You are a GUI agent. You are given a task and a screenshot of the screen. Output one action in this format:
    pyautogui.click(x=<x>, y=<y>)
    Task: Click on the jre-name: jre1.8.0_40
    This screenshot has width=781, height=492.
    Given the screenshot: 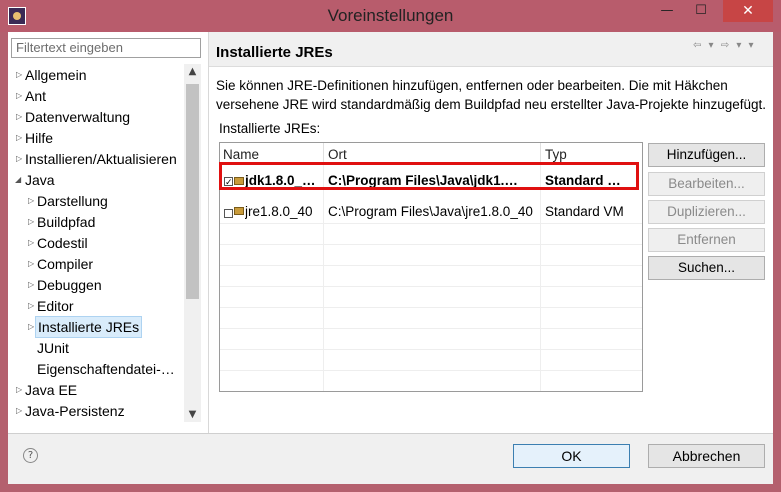 What is the action you would take?
    pyautogui.click(x=279, y=211)
    